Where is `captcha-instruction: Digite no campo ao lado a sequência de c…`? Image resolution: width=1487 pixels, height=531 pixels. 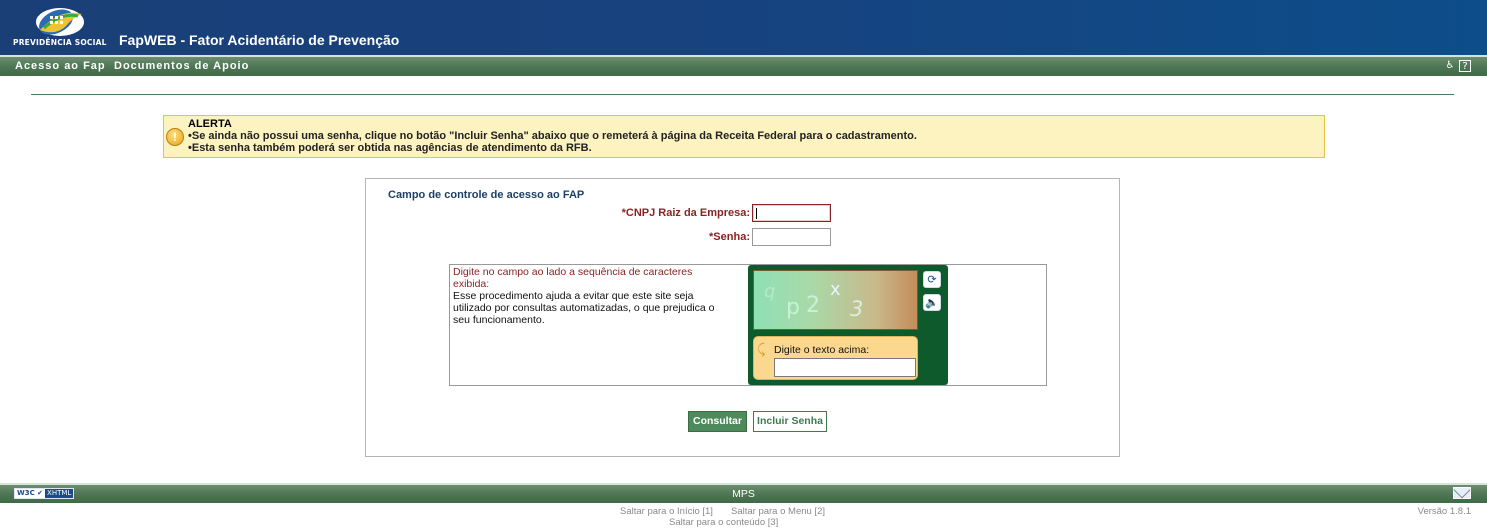 captcha-instruction: Digite no campo ao lado a sequência de c… is located at coordinates (573, 278).